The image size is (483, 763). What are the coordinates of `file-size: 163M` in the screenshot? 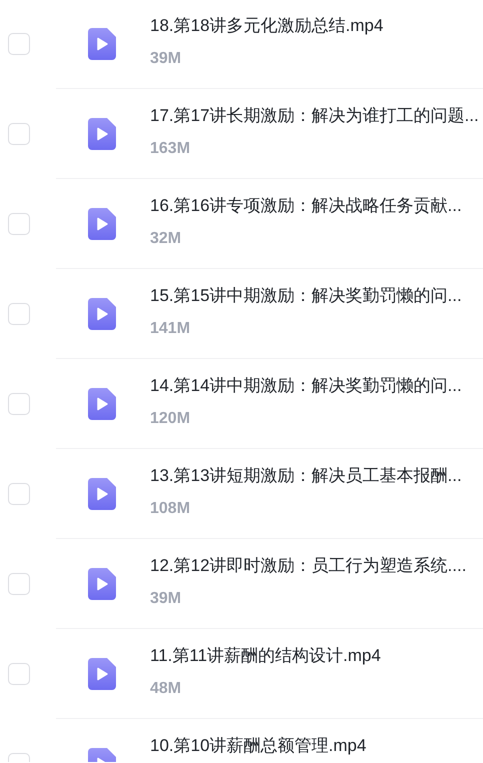 It's located at (171, 149).